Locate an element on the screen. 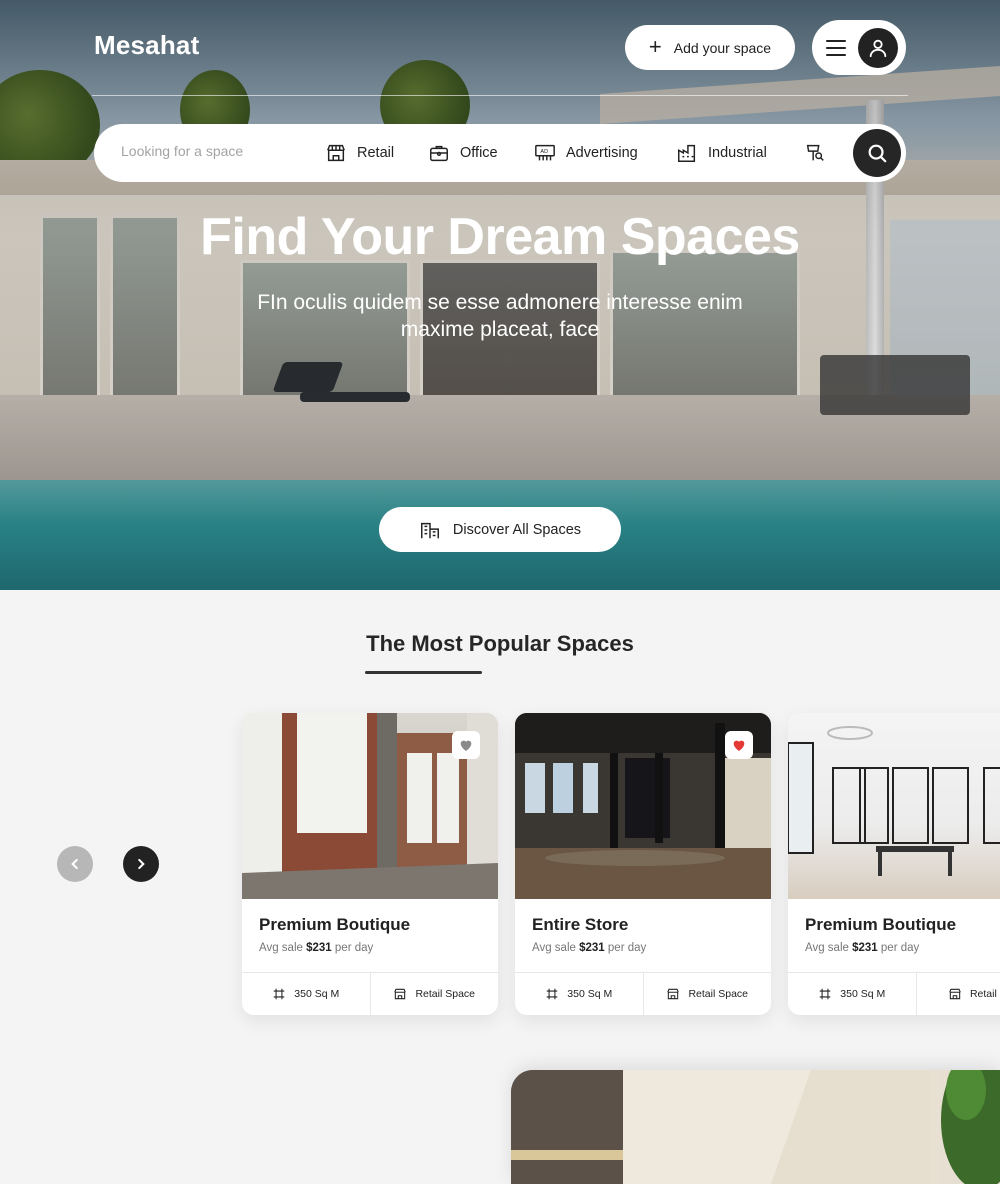 The image size is (1000, 1184). category-retail: Retail is located at coordinates (359, 153).